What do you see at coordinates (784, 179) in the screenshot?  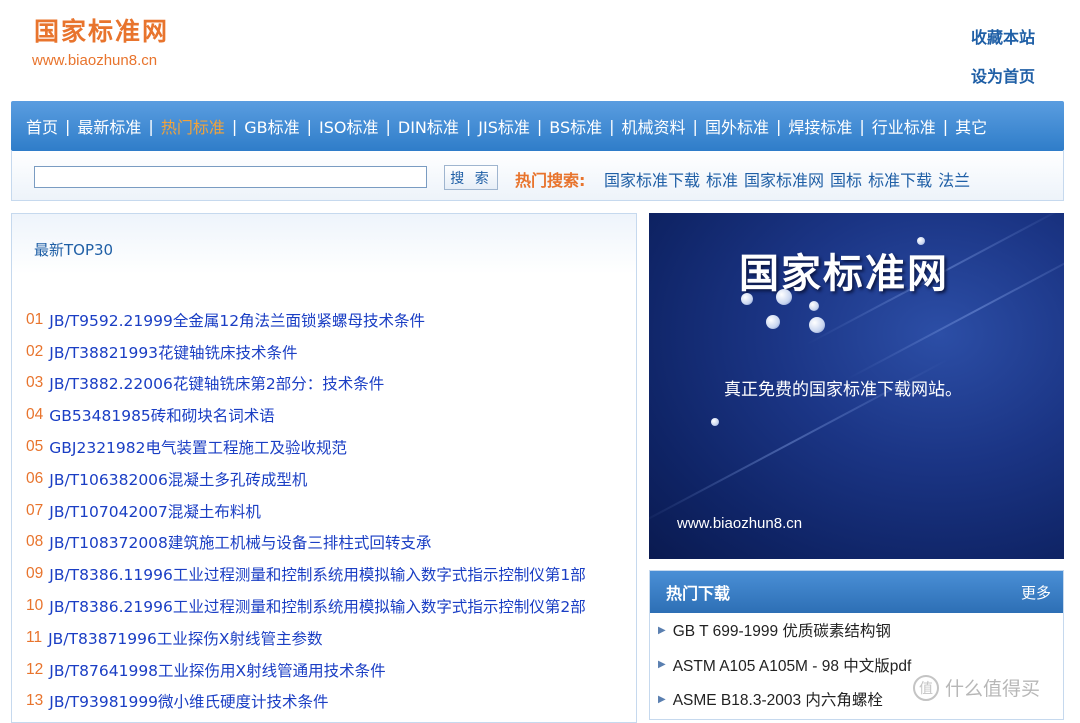 I see `hot-search-link: 国家标准网` at bounding box center [784, 179].